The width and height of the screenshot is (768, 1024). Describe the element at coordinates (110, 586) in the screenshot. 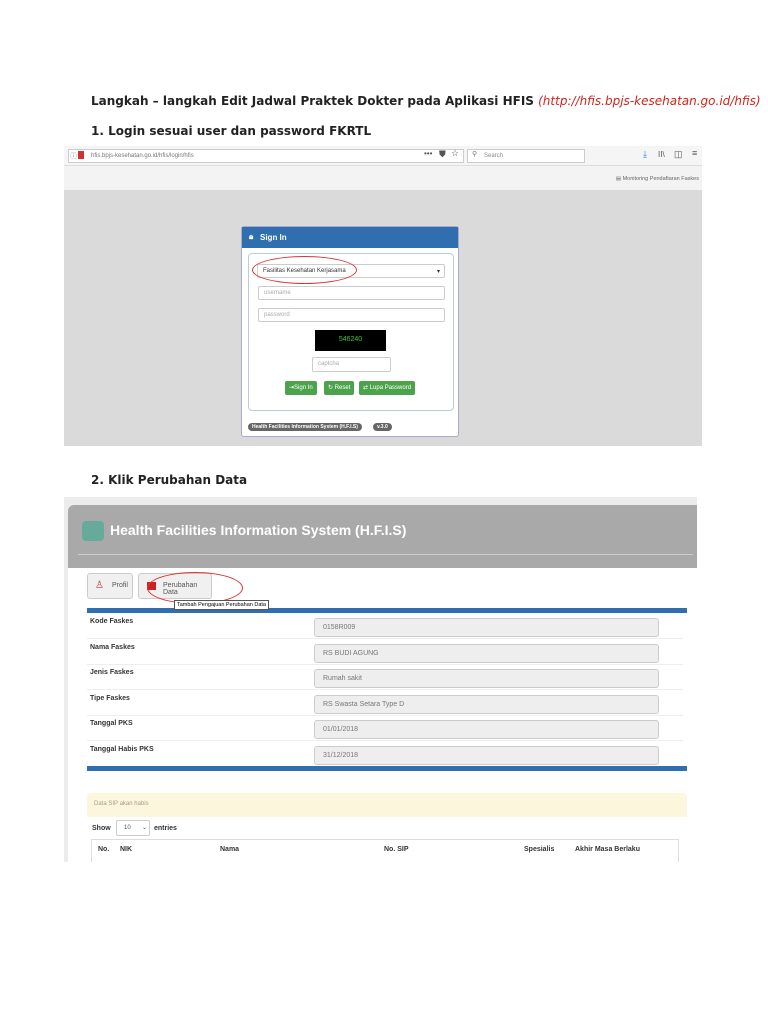

I see `profil-button: ♙ Profil` at that location.